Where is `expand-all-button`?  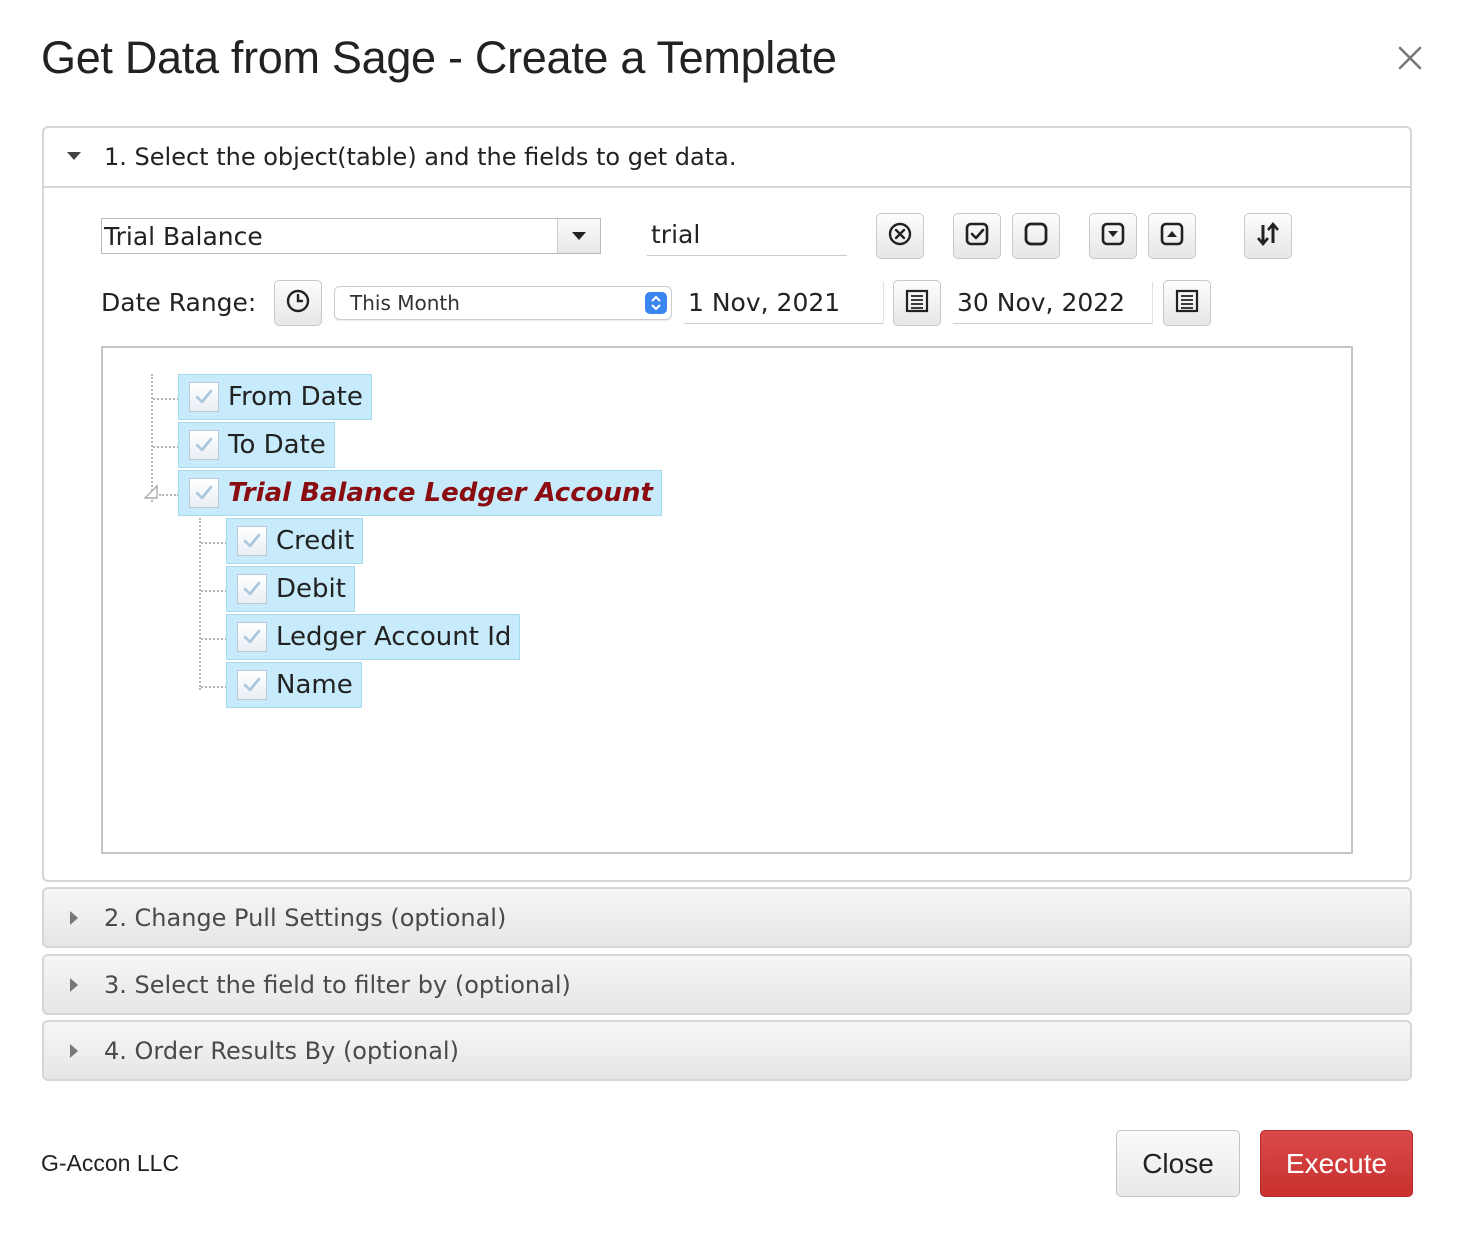 expand-all-button is located at coordinates (1113, 236).